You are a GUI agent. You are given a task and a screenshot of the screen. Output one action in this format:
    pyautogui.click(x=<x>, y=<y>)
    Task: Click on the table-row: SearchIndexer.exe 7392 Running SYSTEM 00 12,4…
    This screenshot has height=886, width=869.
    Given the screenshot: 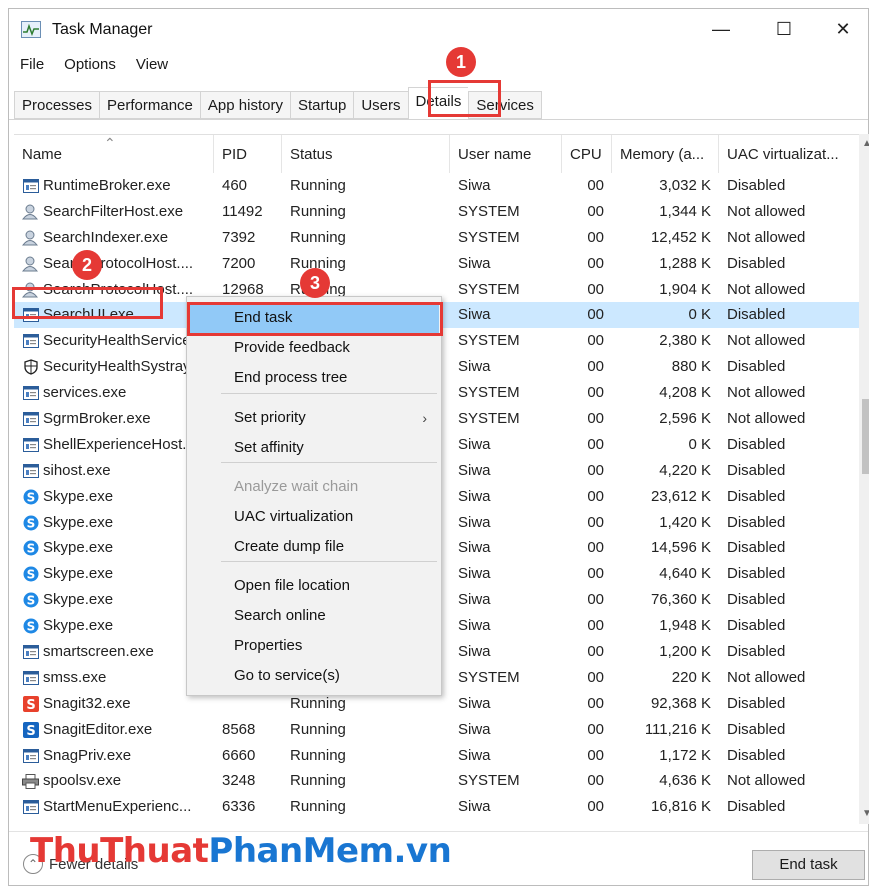 What is the action you would take?
    pyautogui.click(x=436, y=238)
    